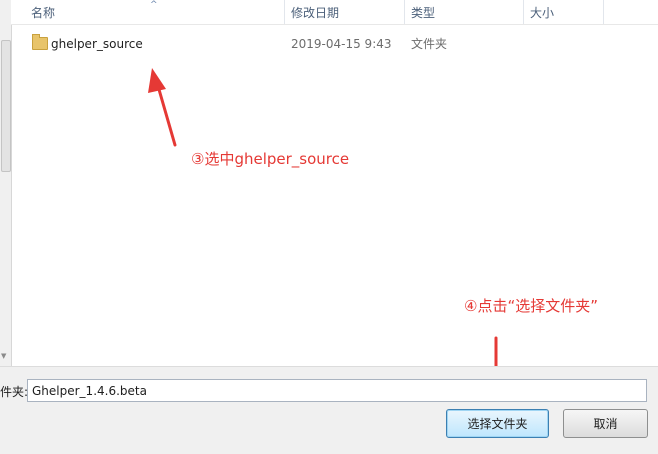 Image resolution: width=658 pixels, height=454 pixels. Describe the element at coordinates (154, 5) in the screenshot. I see `sort-ascending-icon: ^` at that location.